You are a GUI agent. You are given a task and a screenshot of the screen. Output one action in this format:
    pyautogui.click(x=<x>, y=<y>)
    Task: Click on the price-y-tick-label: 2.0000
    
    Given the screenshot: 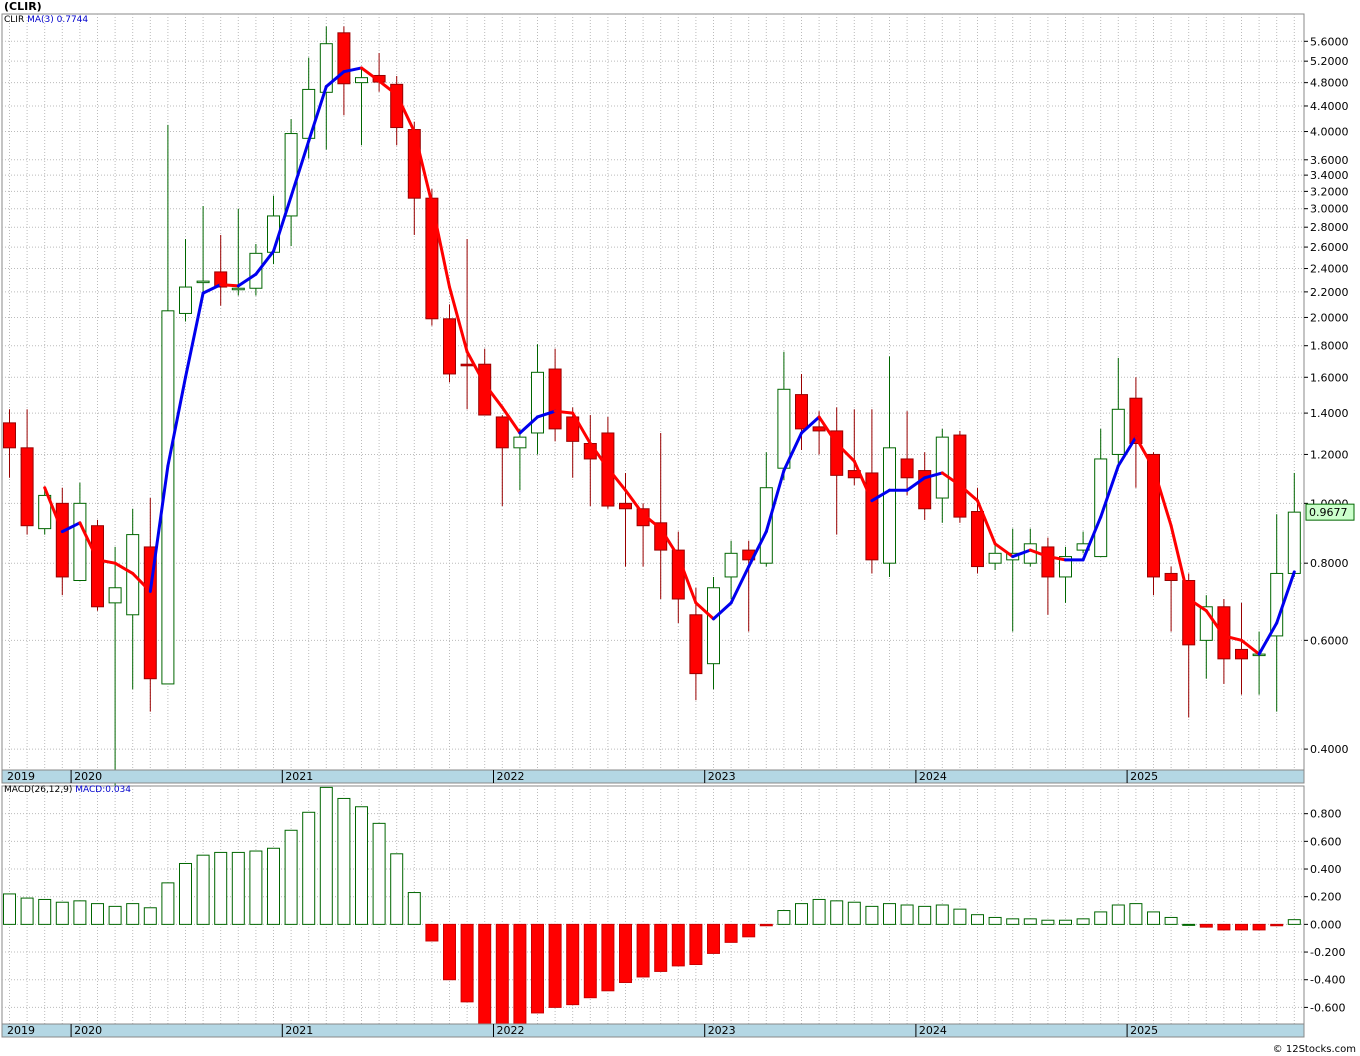 What is the action you would take?
    pyautogui.click(x=1329, y=317)
    